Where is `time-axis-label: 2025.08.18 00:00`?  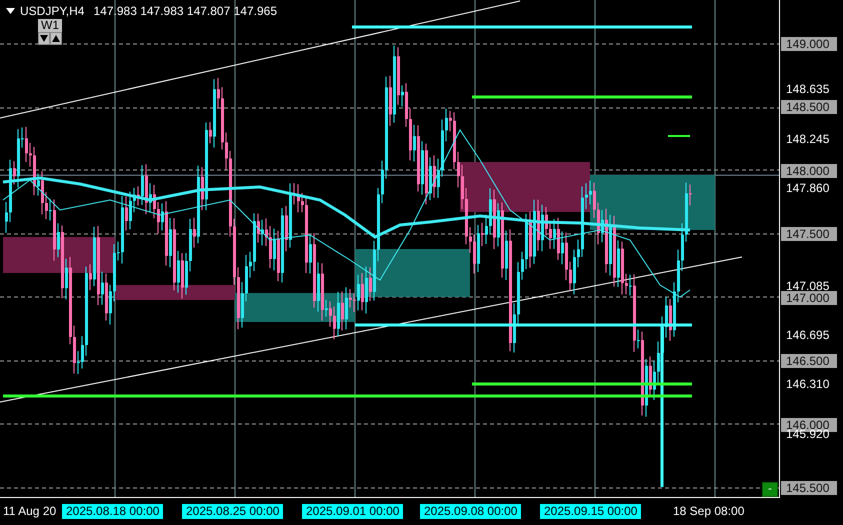 time-axis-label: 2025.08.18 00:00 is located at coordinates (113, 511).